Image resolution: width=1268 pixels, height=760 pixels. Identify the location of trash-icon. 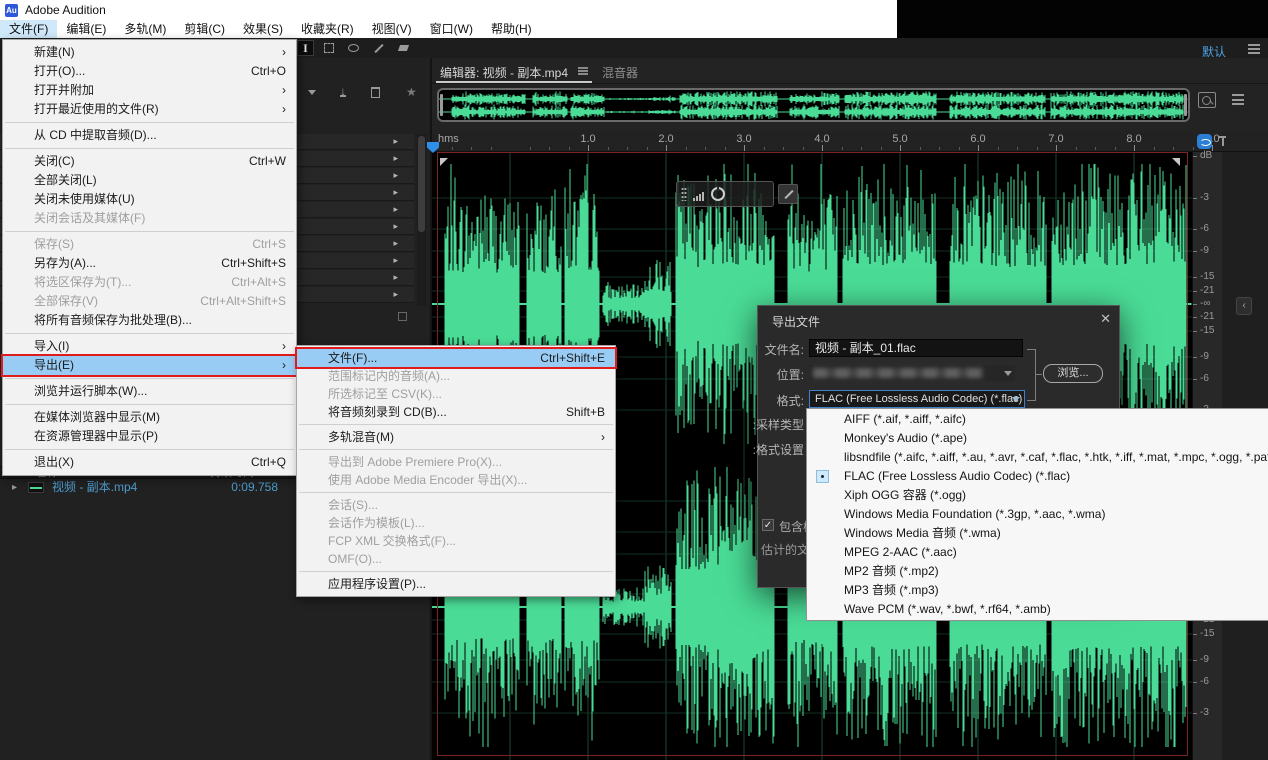
(375, 92).